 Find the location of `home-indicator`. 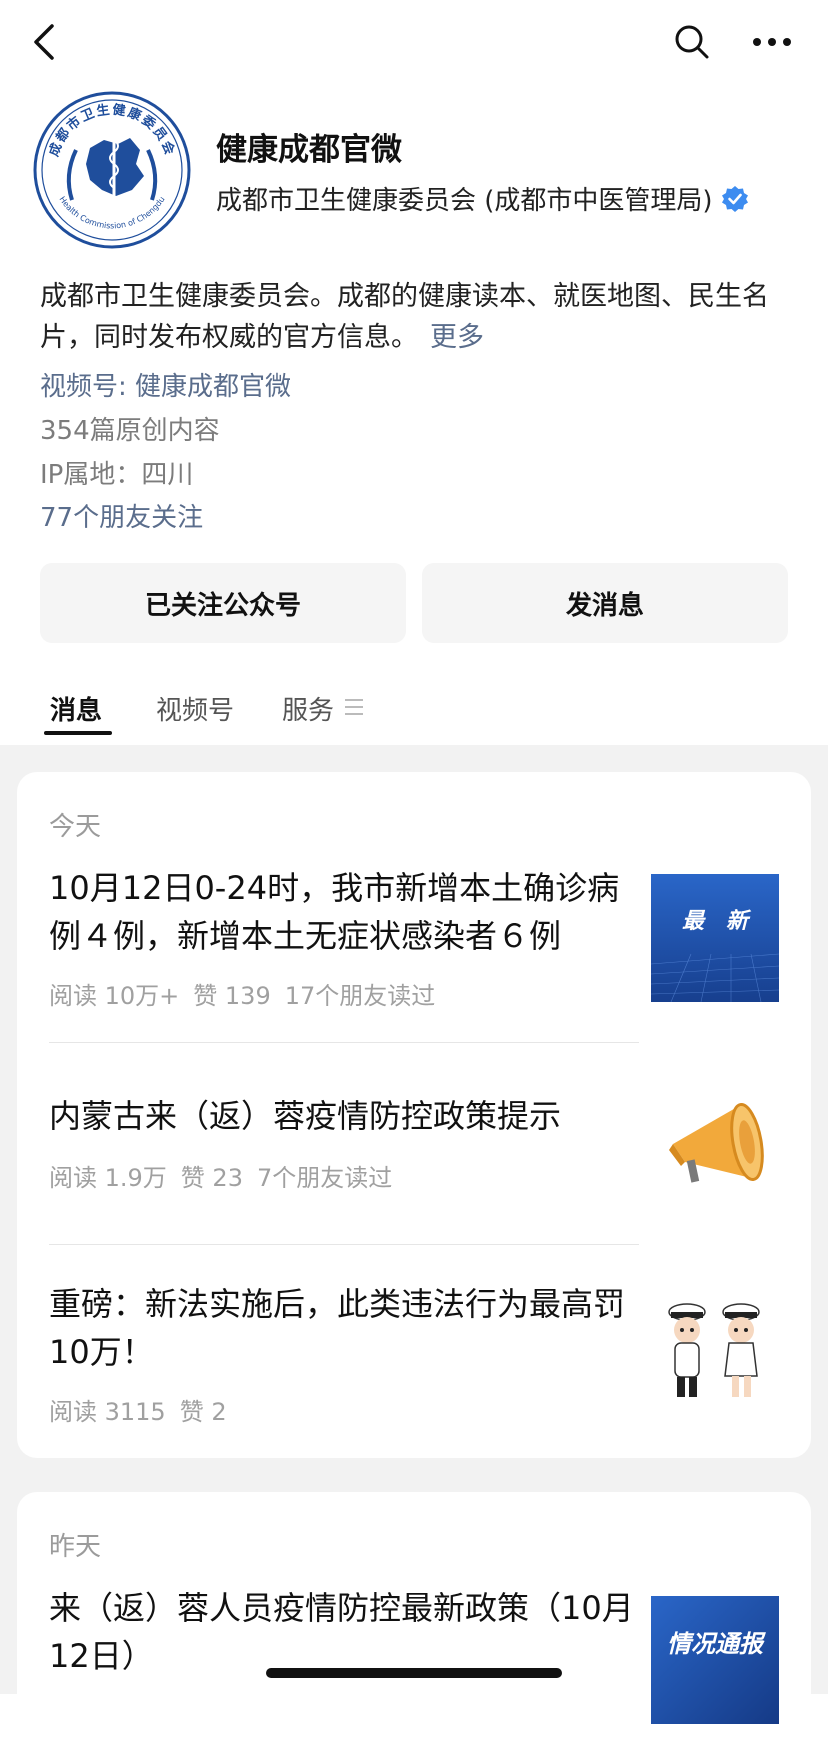

home-indicator is located at coordinates (414, 1673).